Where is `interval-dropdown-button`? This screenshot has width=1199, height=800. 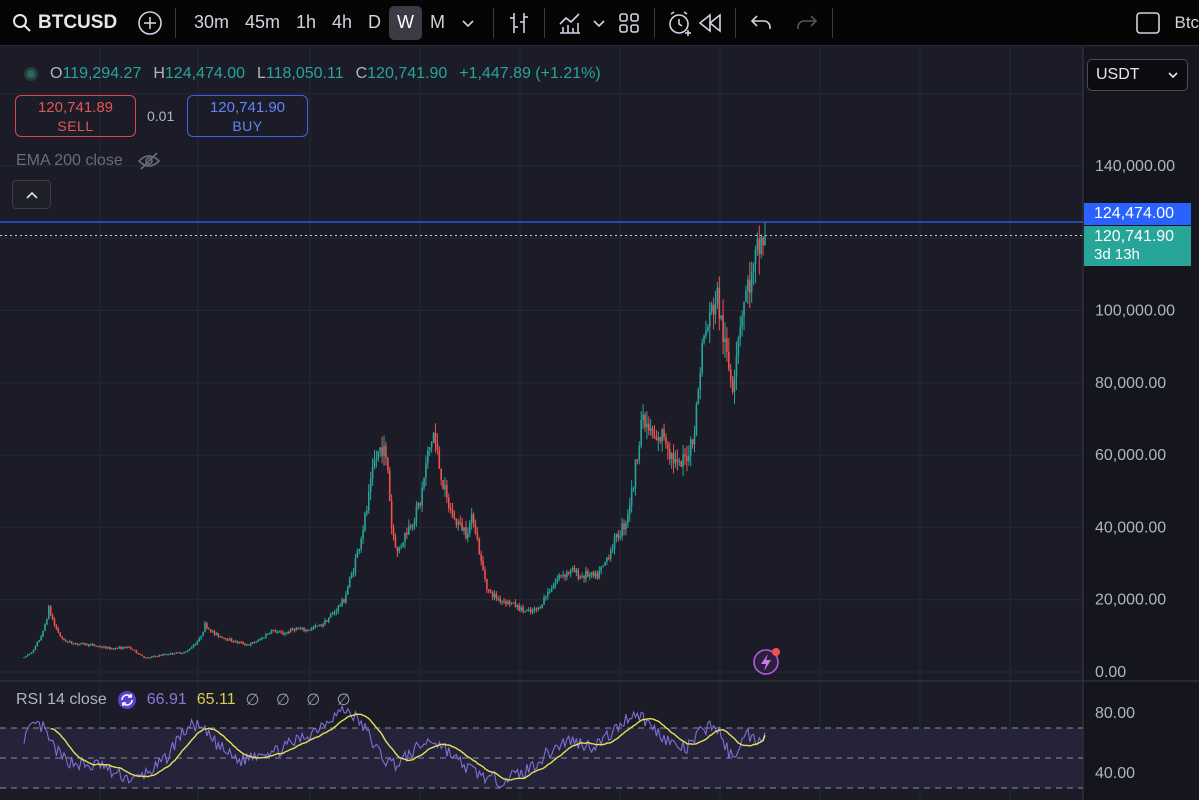 interval-dropdown-button is located at coordinates (468, 23).